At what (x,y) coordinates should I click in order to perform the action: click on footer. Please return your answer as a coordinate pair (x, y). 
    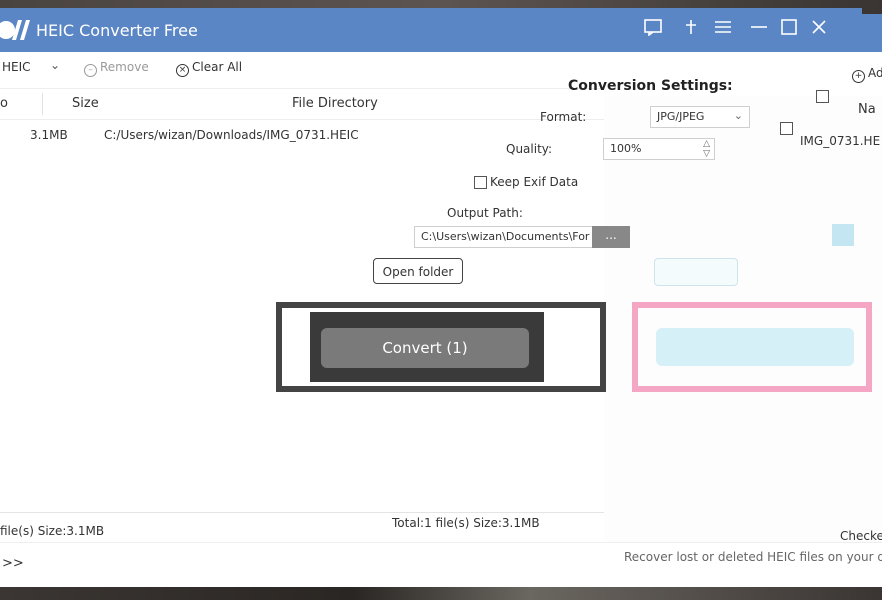
    Looking at the image, I should click on (441, 564).